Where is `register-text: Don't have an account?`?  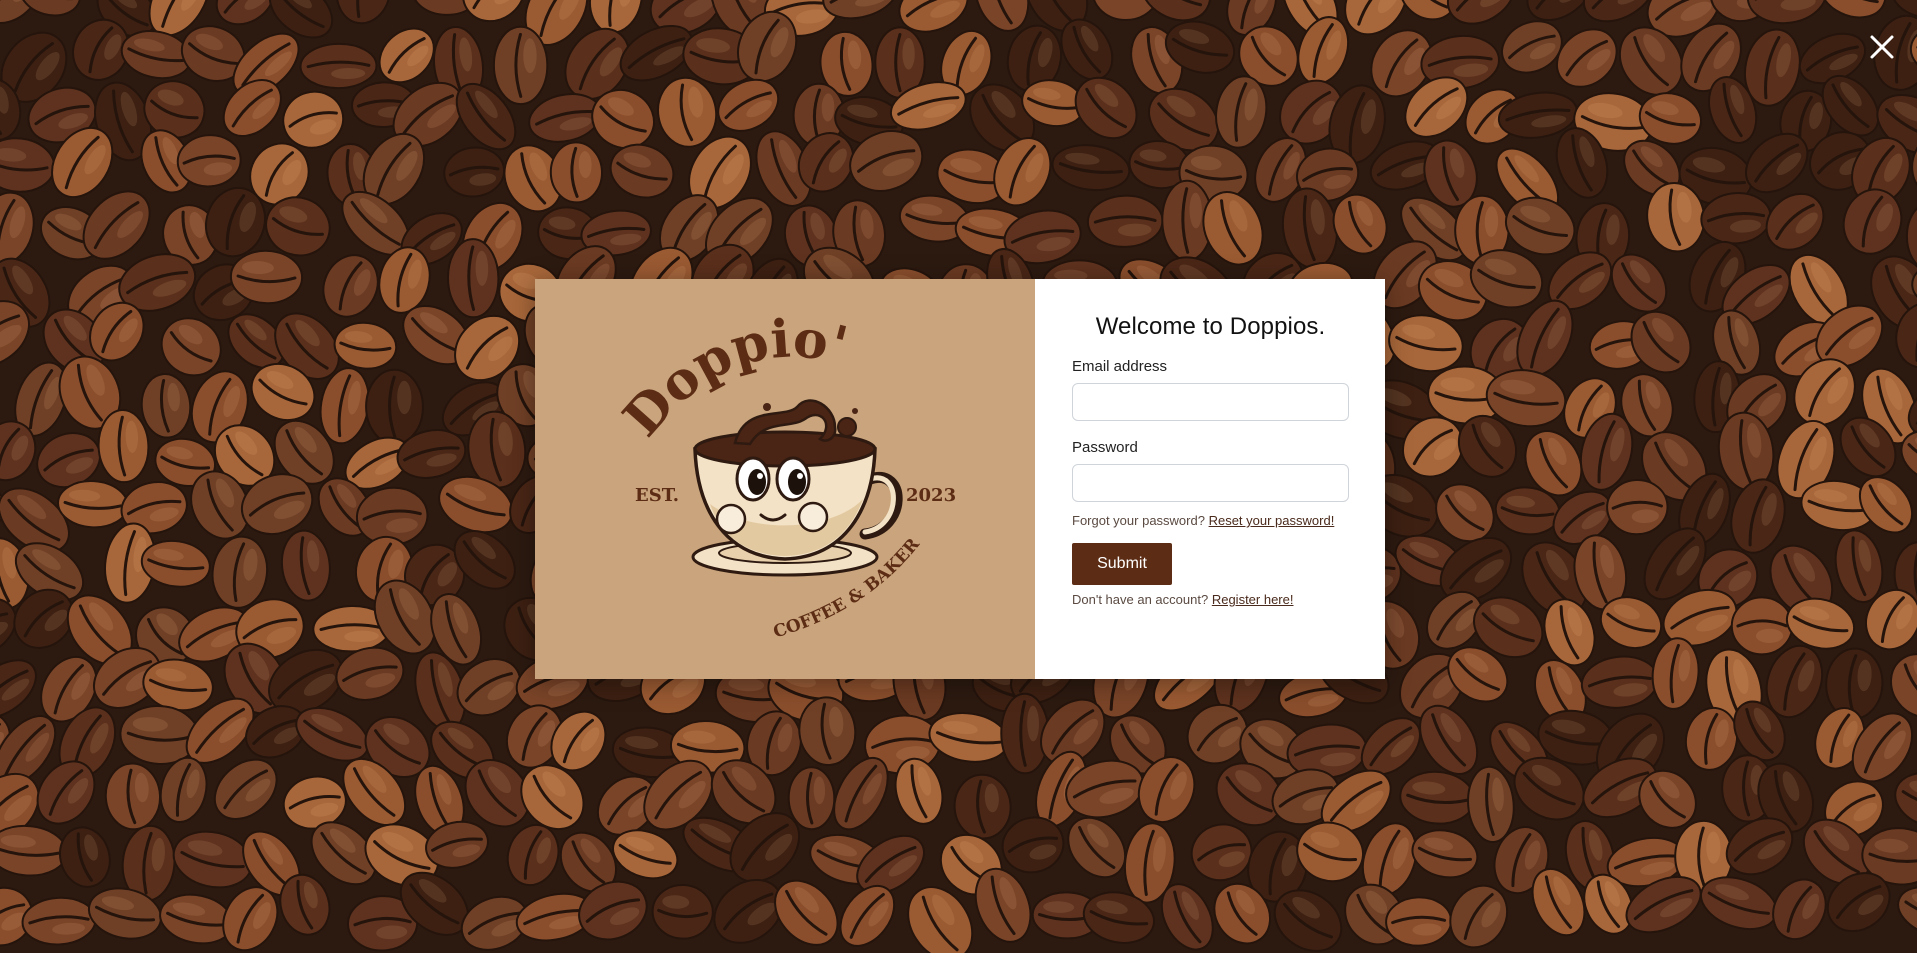
register-text: Don't have an account? is located at coordinates (1140, 599).